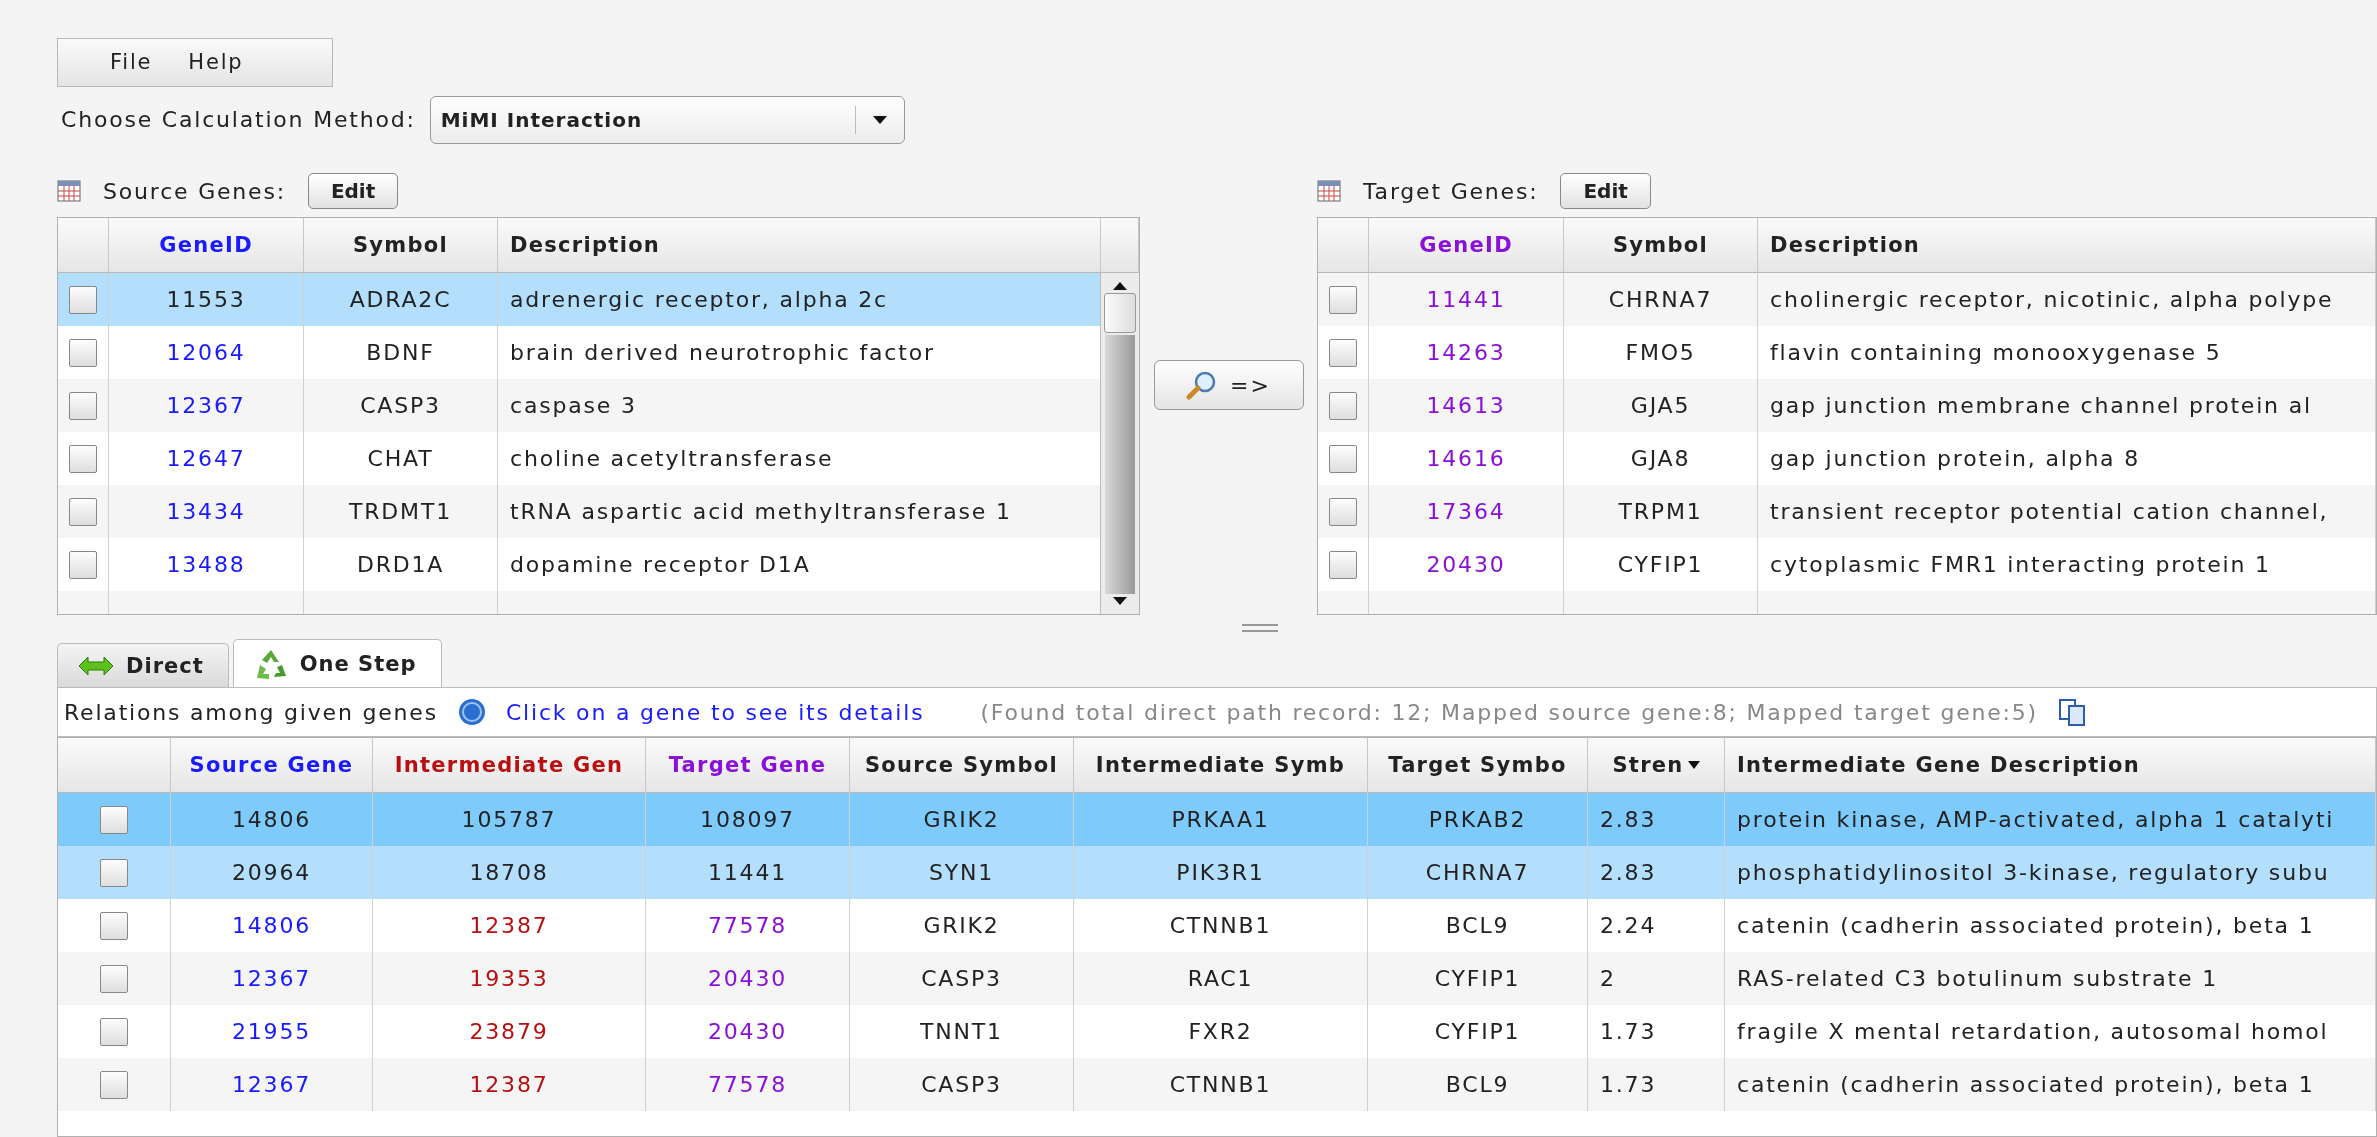 This screenshot has width=2377, height=1137. What do you see at coordinates (1221, 765) in the screenshot?
I see `column-header: Intermediate Symb` at bounding box center [1221, 765].